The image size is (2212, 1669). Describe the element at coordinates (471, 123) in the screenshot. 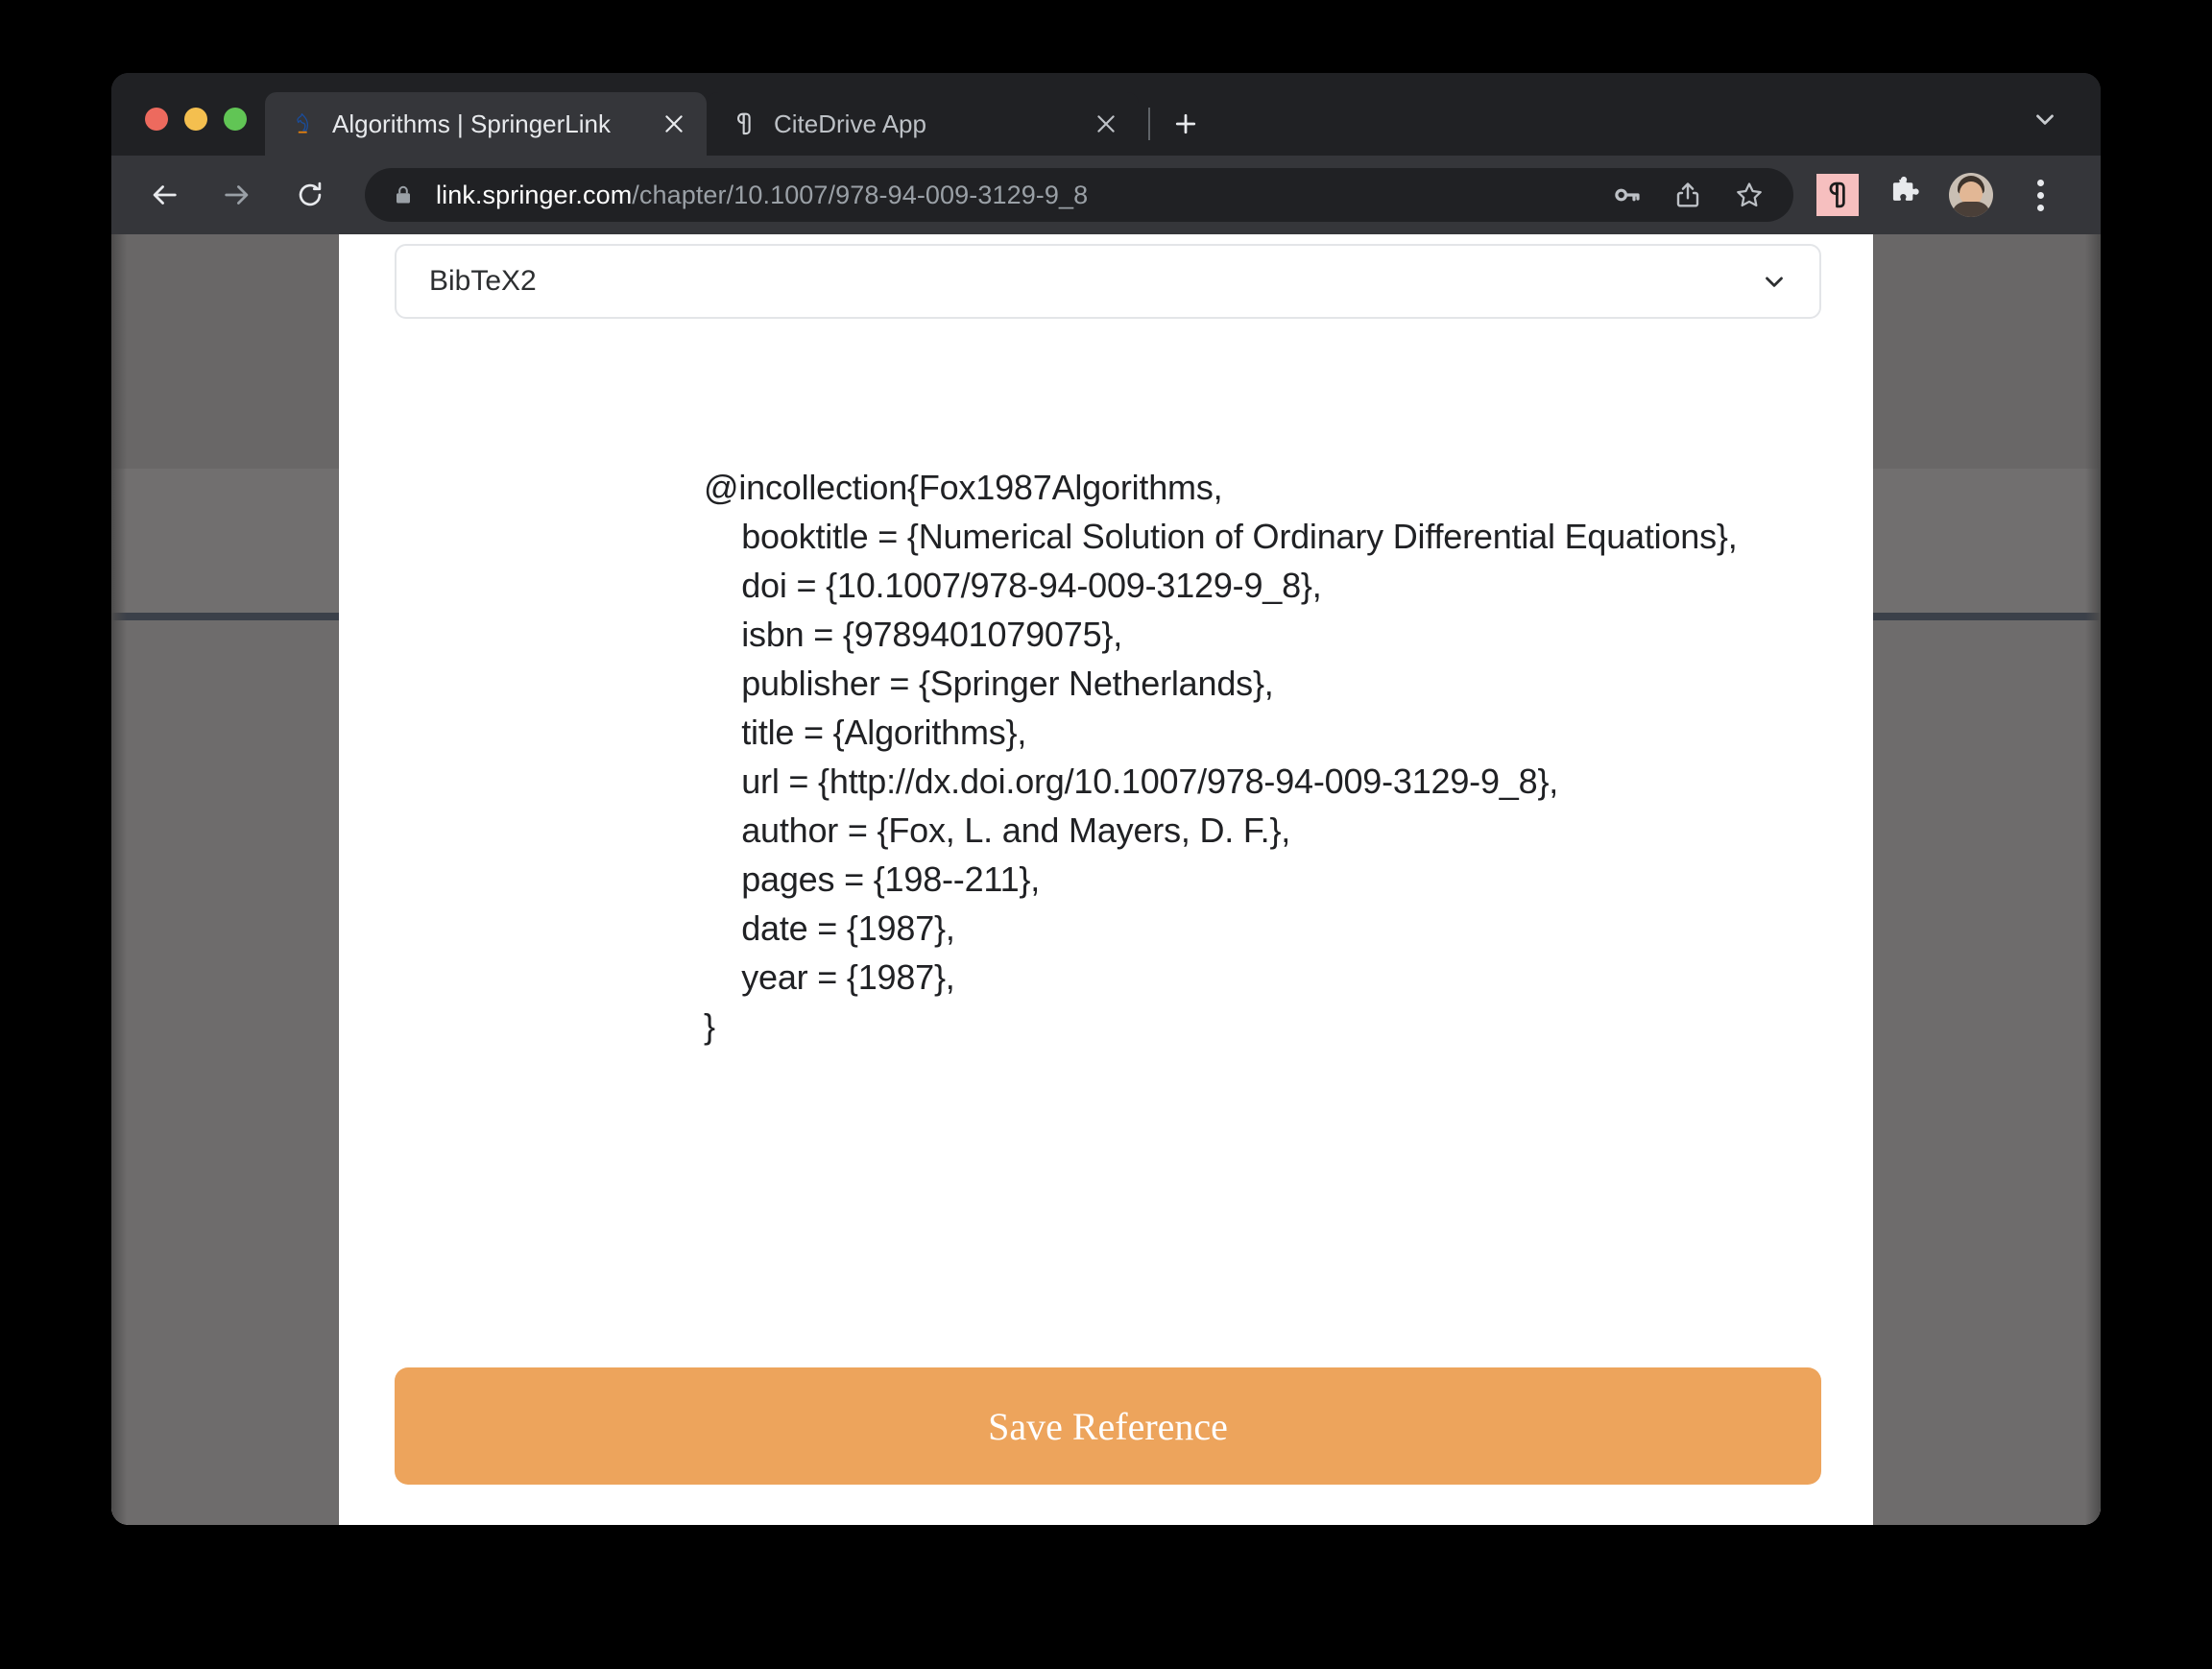

I see `tab-title: Algorithms | SpringerLink` at that location.